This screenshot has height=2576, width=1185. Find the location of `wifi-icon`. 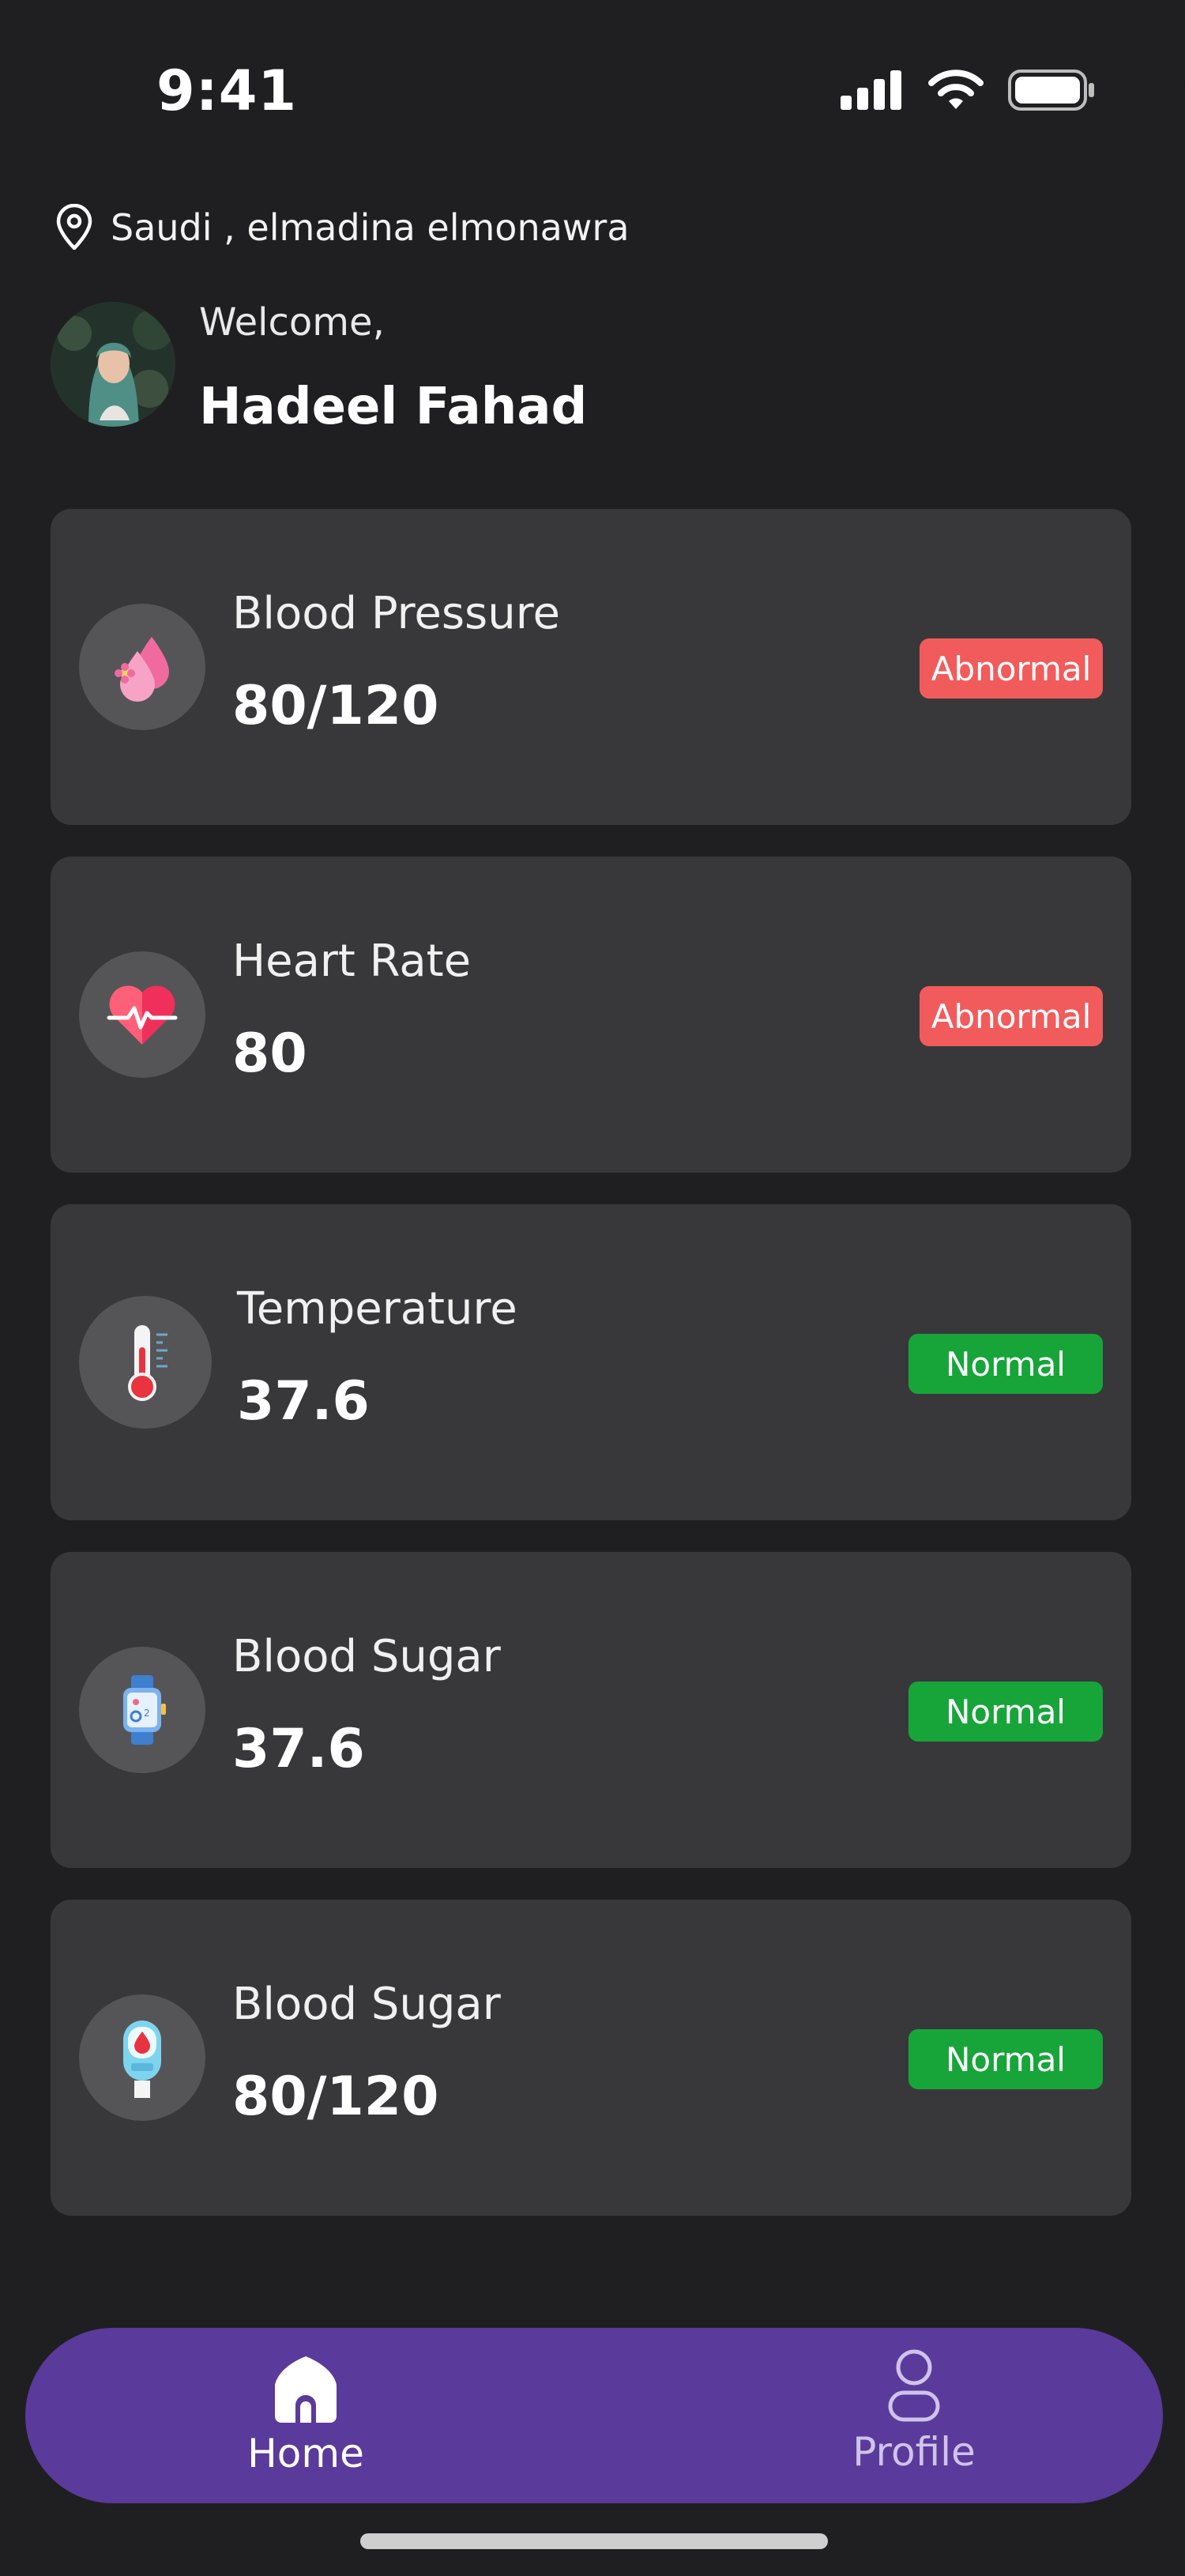

wifi-icon is located at coordinates (956, 89).